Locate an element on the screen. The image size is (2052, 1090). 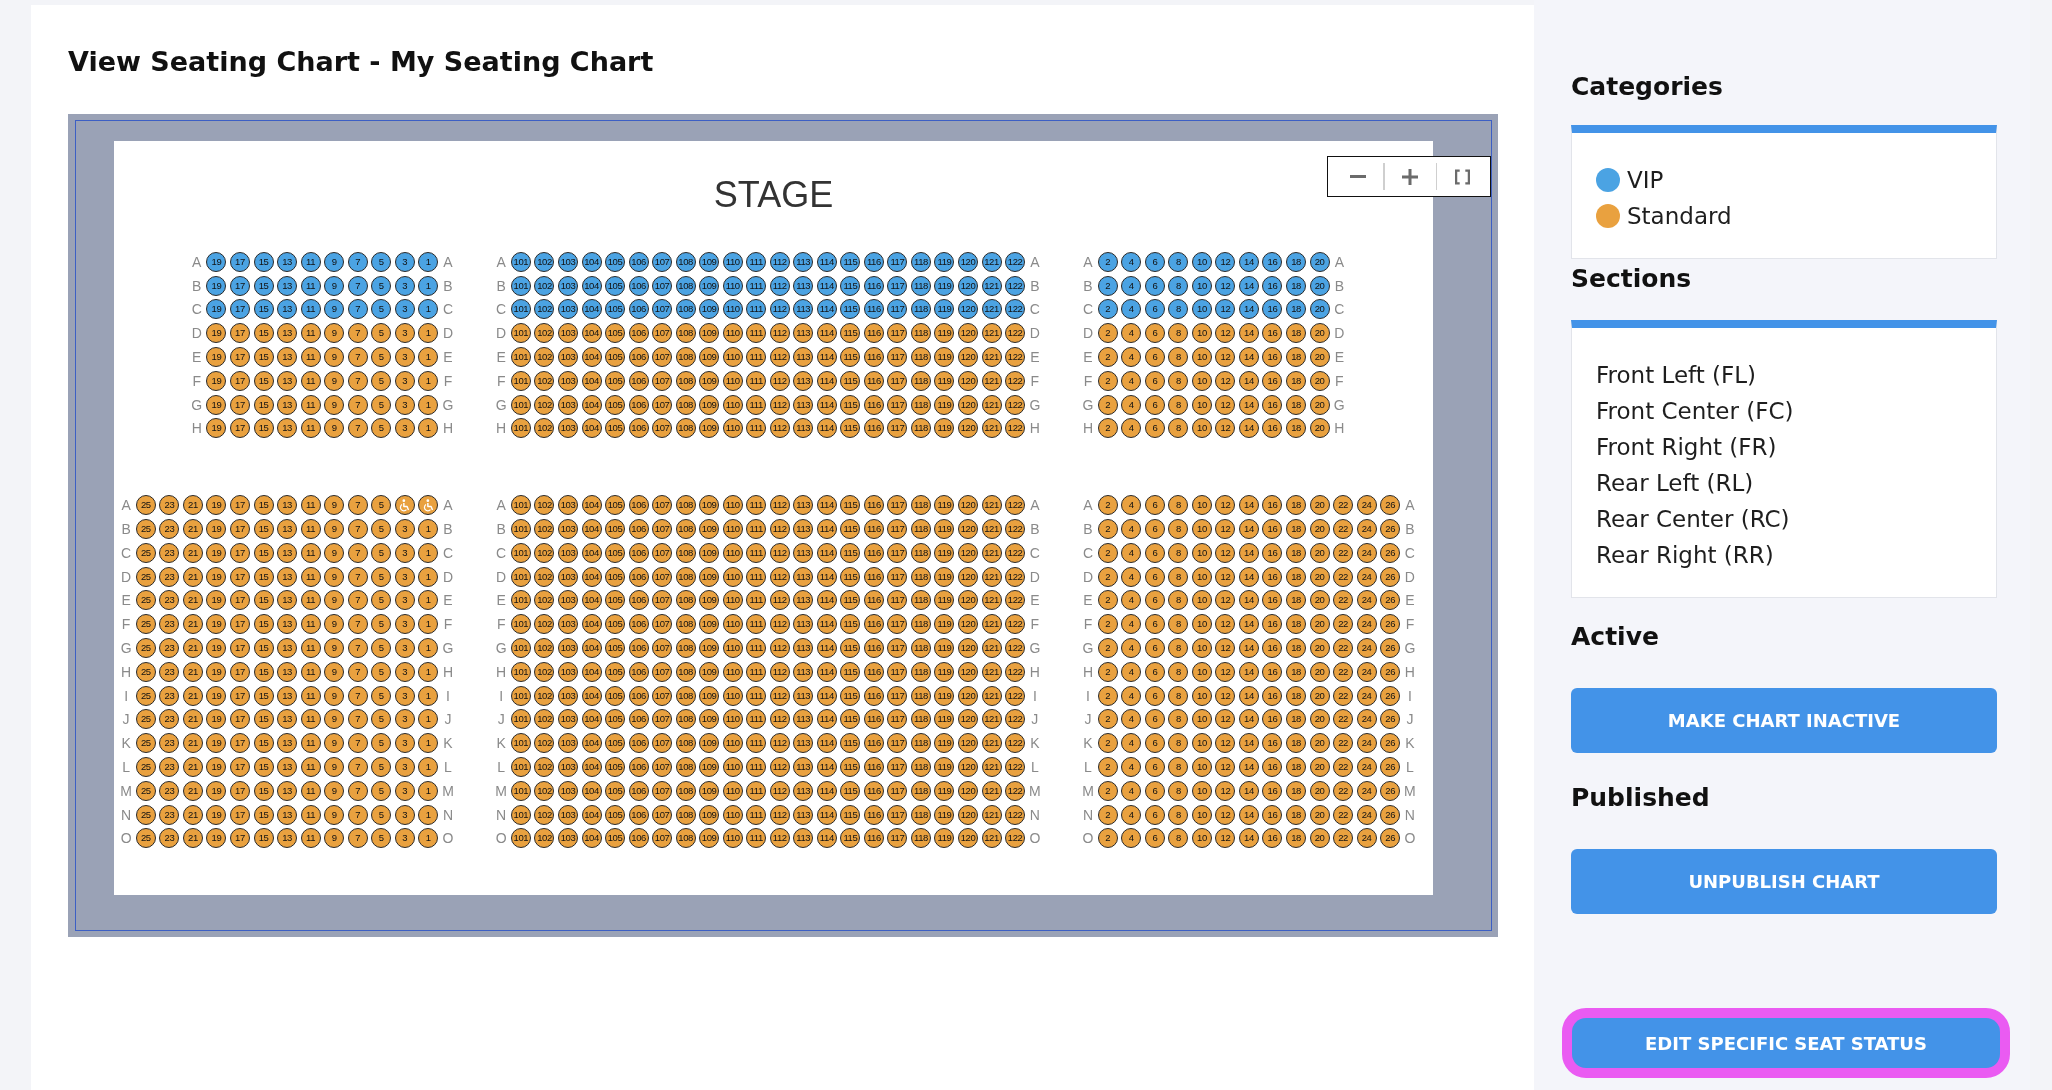
seat: 112 is located at coordinates (779, 600).